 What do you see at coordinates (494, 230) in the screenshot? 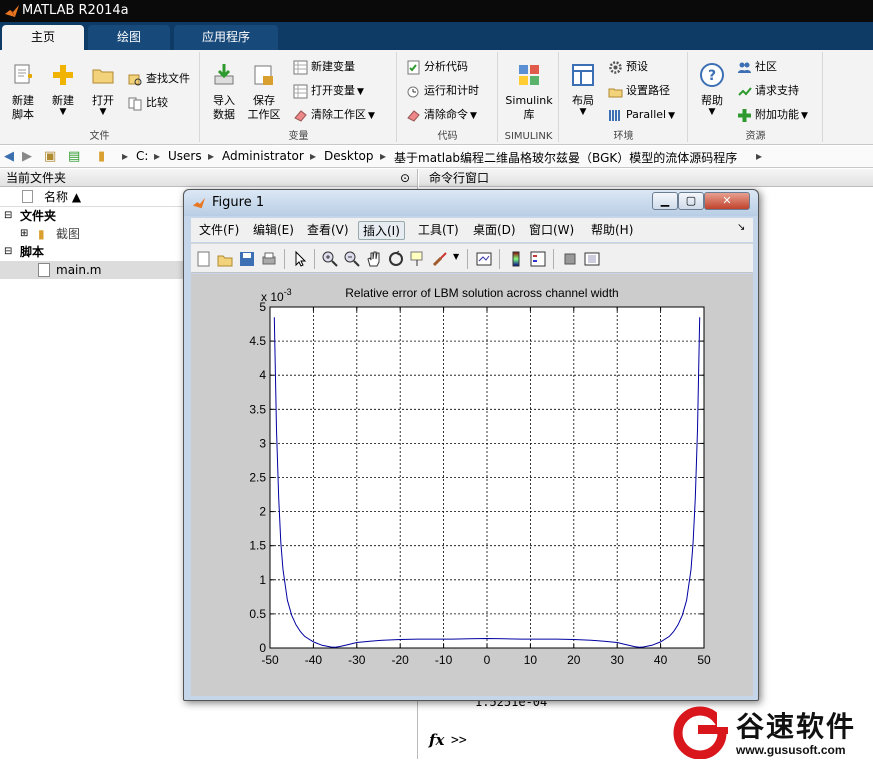
I see `menu-desktop: 桌面(D)` at bounding box center [494, 230].